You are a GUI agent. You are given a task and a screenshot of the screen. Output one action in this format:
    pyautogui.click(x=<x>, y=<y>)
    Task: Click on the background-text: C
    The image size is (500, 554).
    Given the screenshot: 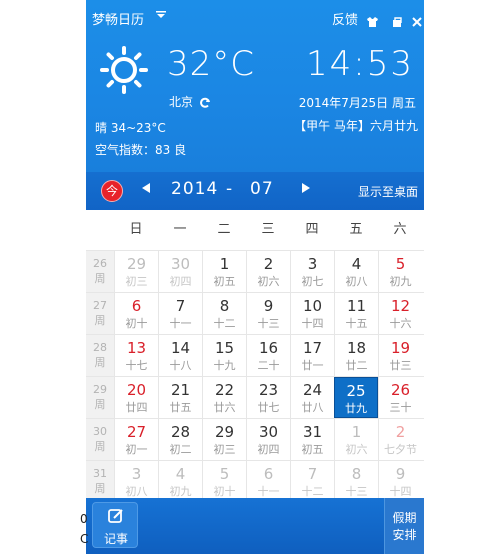 What is the action you would take?
    pyautogui.click(x=84, y=539)
    